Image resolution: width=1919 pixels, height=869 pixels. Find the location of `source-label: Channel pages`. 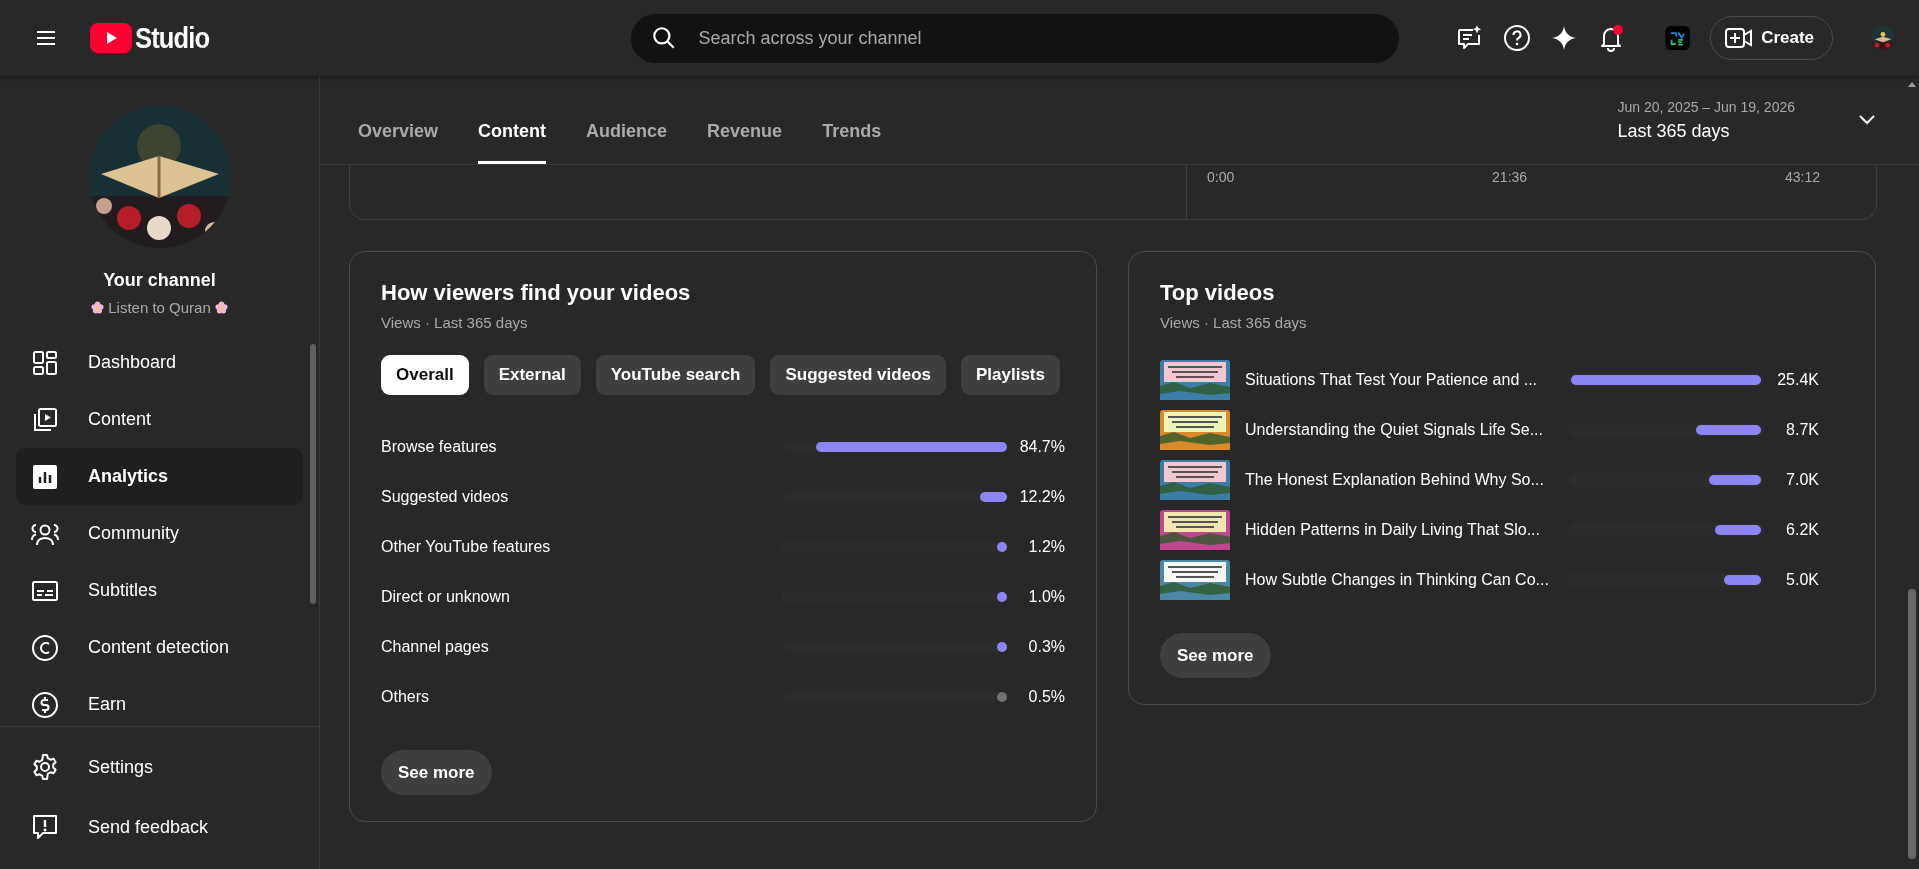

source-label: Channel pages is located at coordinates (435, 647).